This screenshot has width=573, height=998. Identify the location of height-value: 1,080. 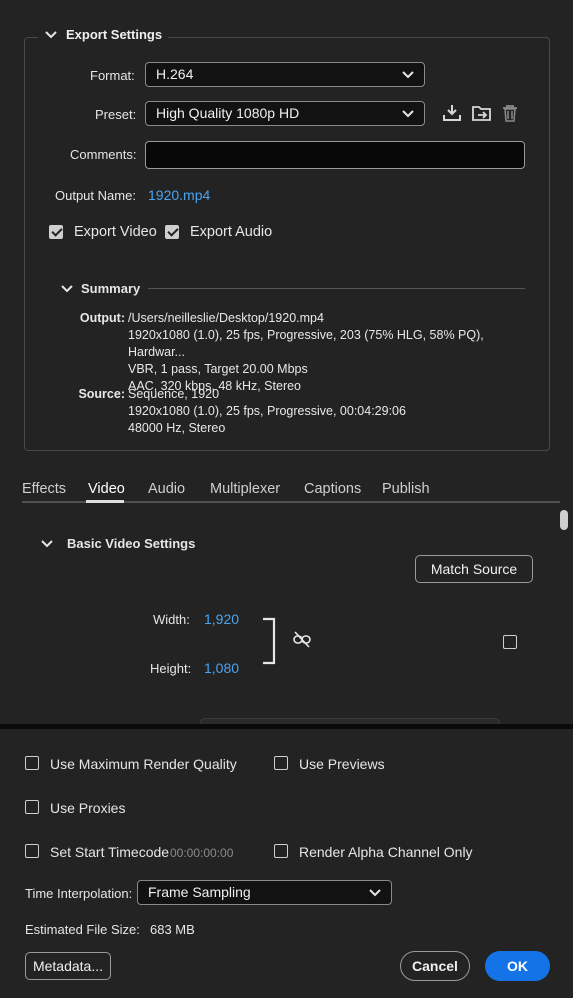
(221, 668).